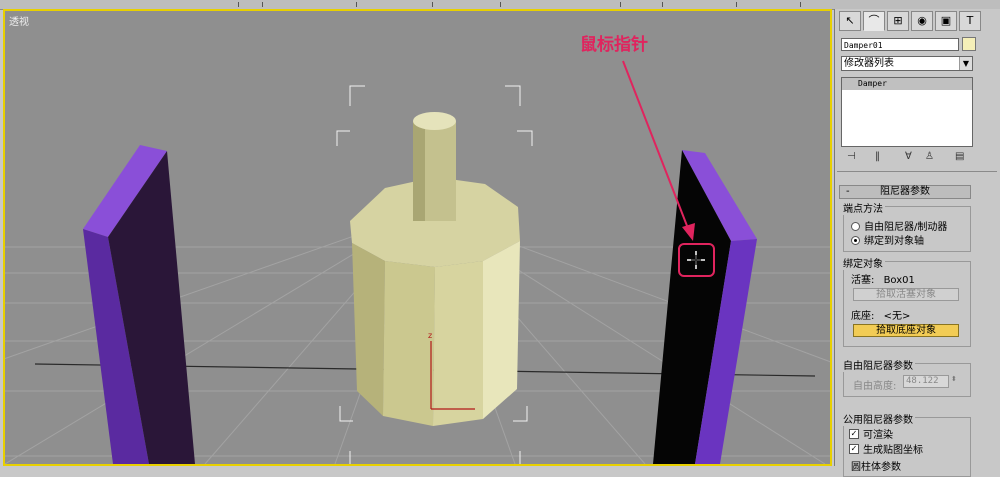 The image size is (1000, 477). Describe the element at coordinates (929, 156) in the screenshot. I see `remove-modifier-icon: ♙` at that location.